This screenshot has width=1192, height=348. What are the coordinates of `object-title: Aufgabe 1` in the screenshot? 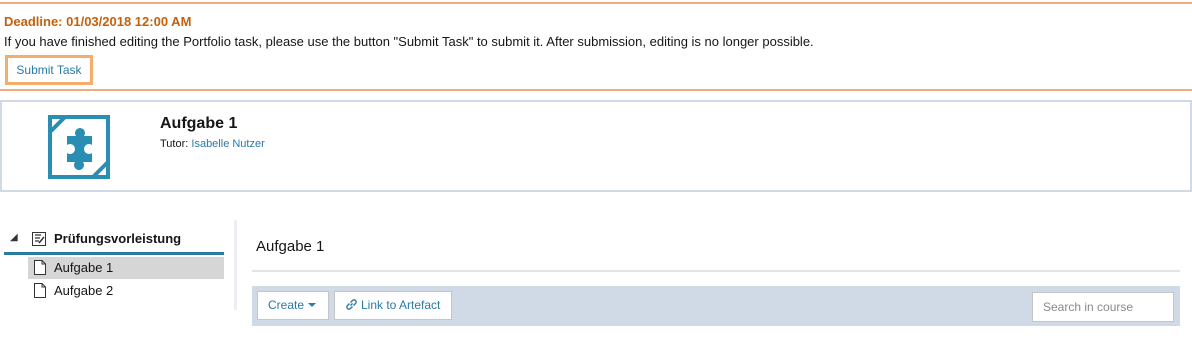 It's located at (199, 123).